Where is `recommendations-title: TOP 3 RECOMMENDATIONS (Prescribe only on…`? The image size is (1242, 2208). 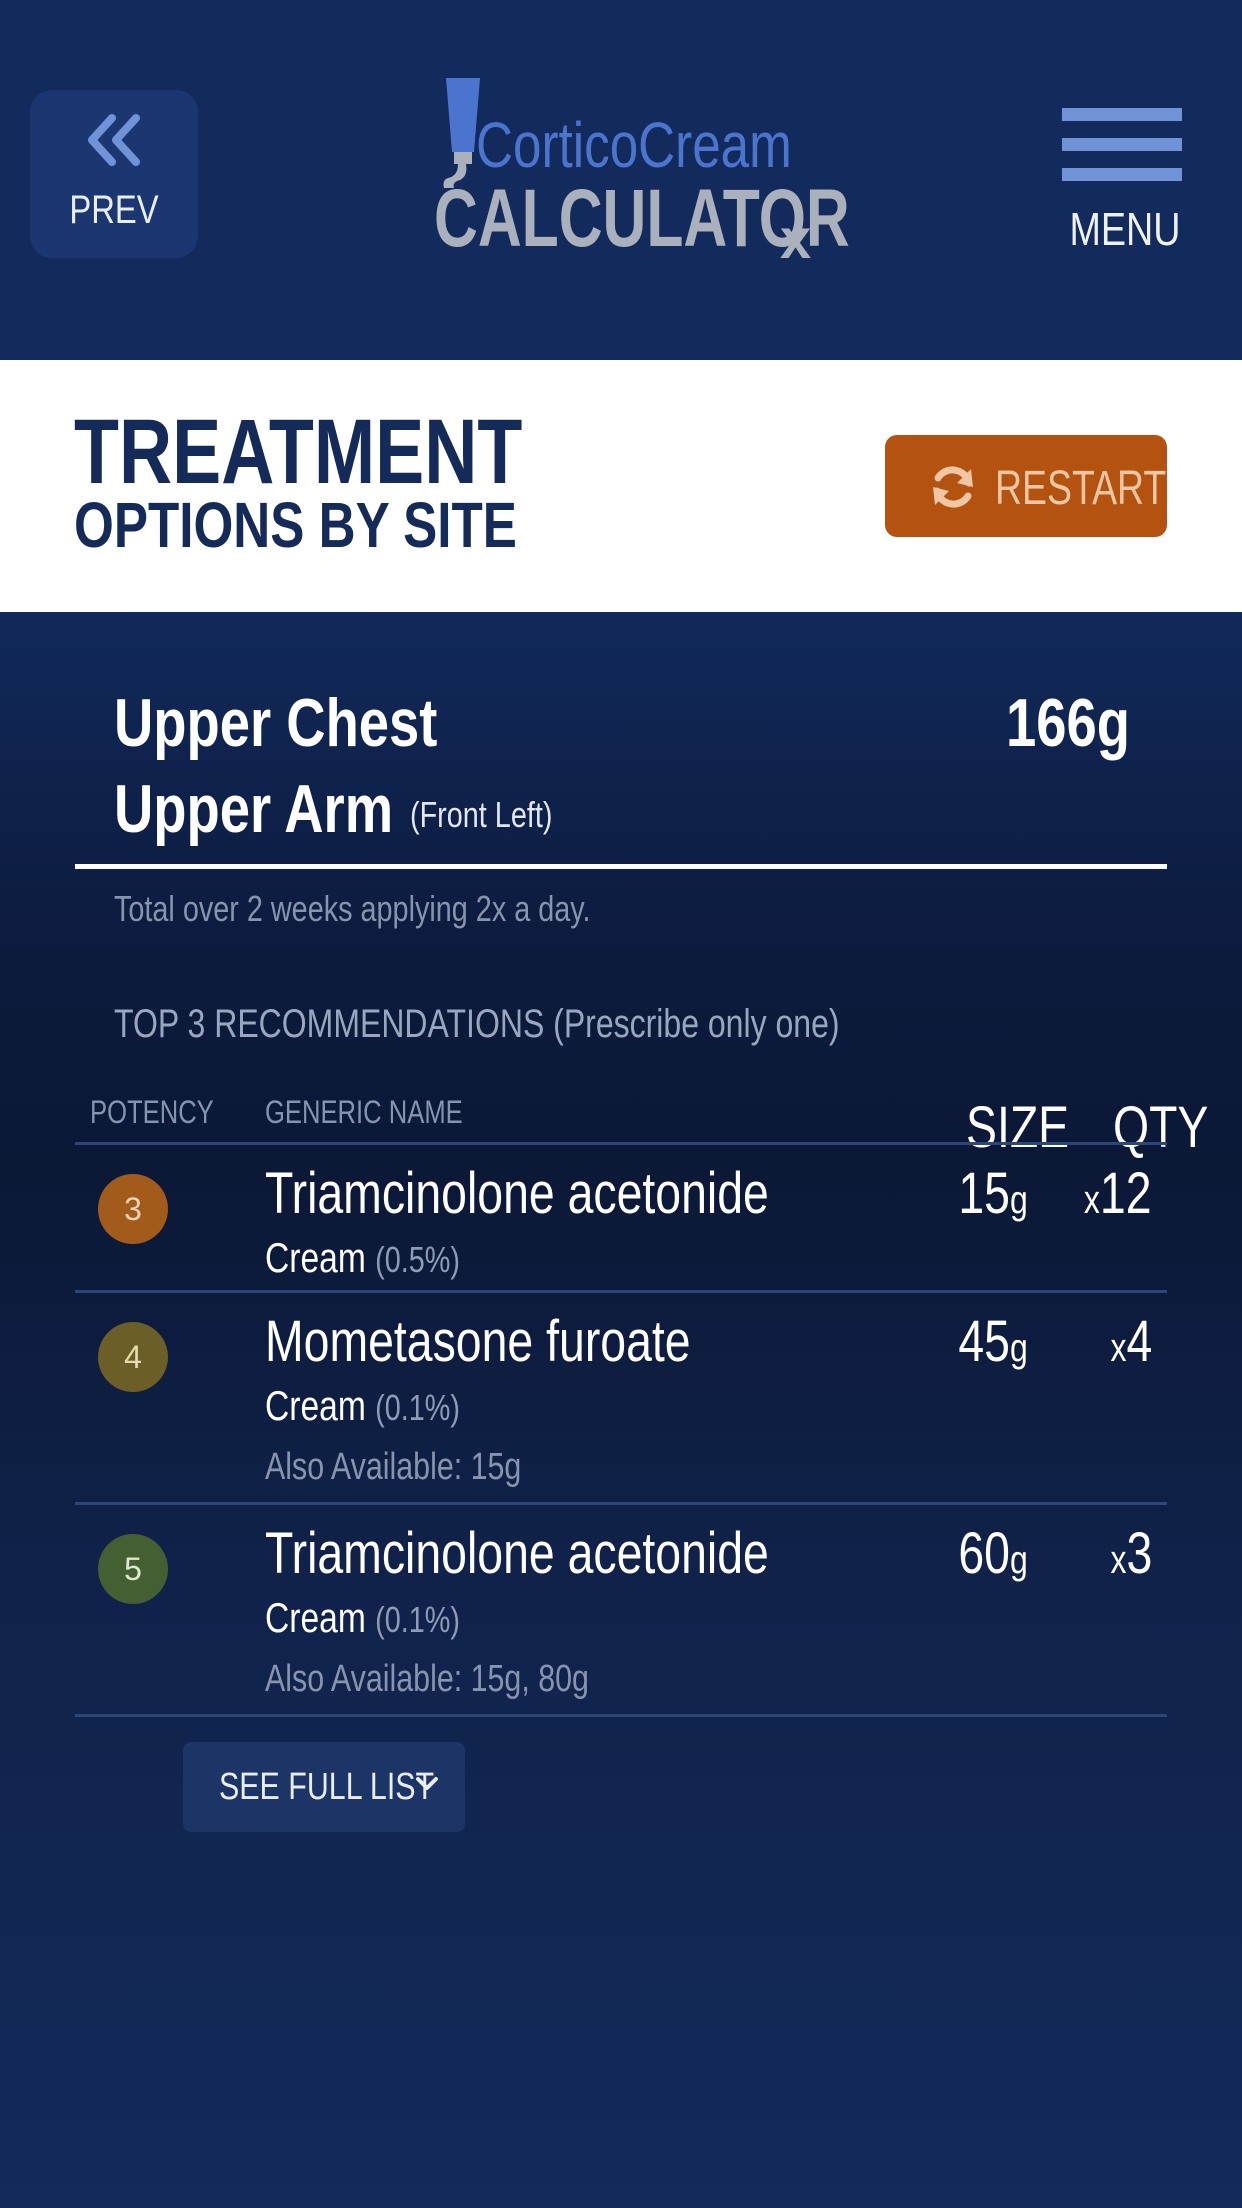
recommendations-title: TOP 3 RECOMMENDATIONS (Prescribe only on… is located at coordinates (477, 1024).